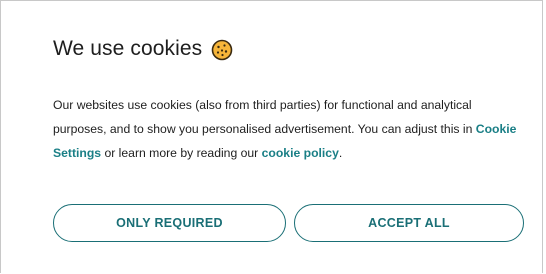 Image resolution: width=546 pixels, height=274 pixels. I want to click on accept-all-button: ACCEPT ALL, so click(409, 223).